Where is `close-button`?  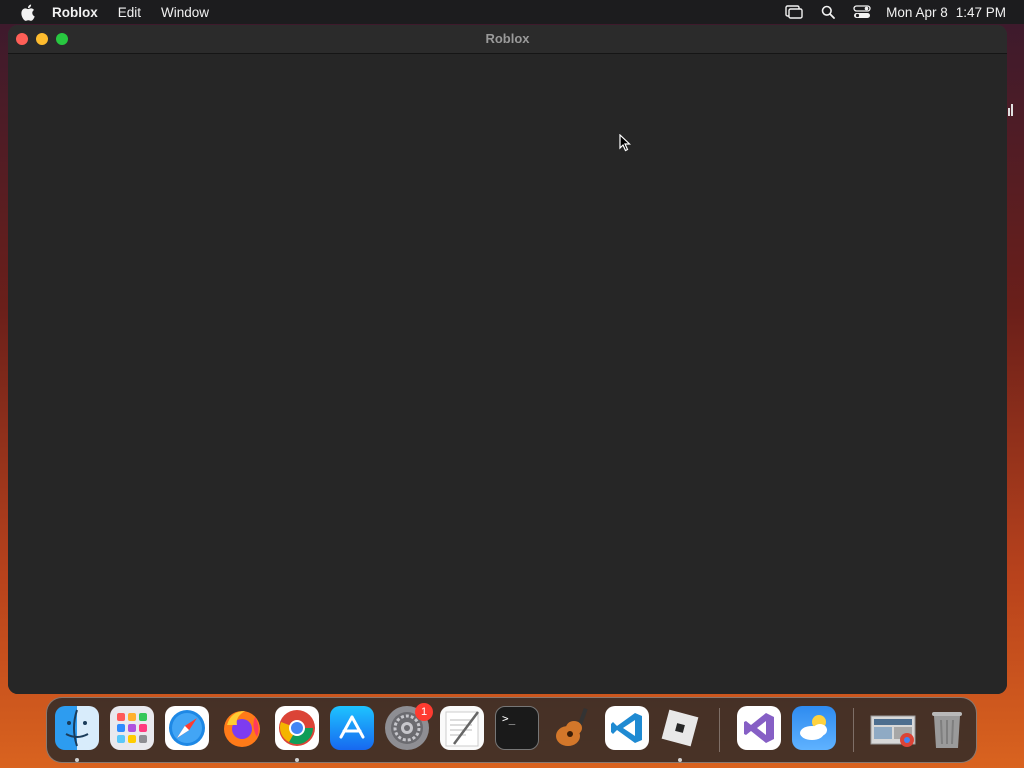 close-button is located at coordinates (22, 39).